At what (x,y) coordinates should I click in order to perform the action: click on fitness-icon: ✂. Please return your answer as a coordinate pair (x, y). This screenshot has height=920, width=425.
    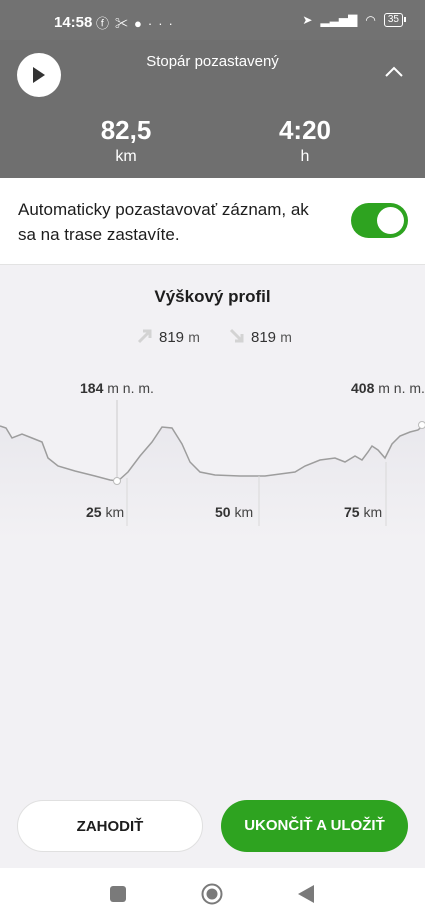
    Looking at the image, I should click on (125, 23).